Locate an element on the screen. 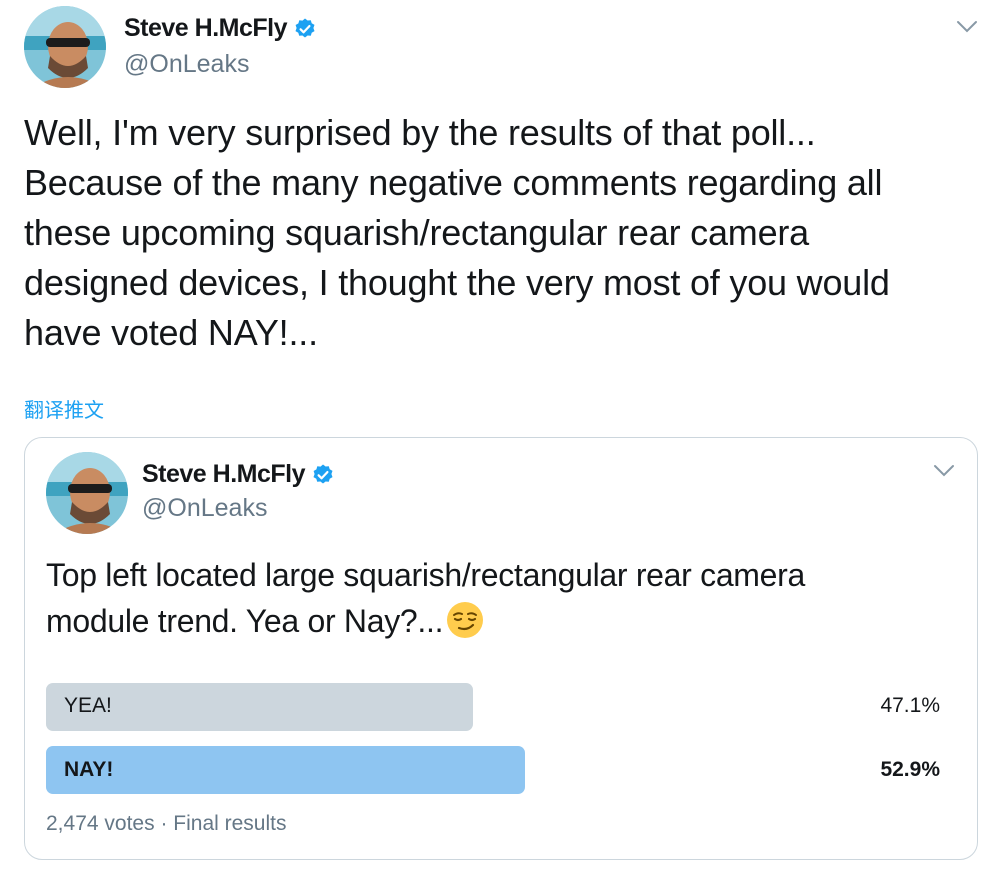 This screenshot has height=894, width=1000. poll-option-percent: 47.1% is located at coordinates (910, 705).